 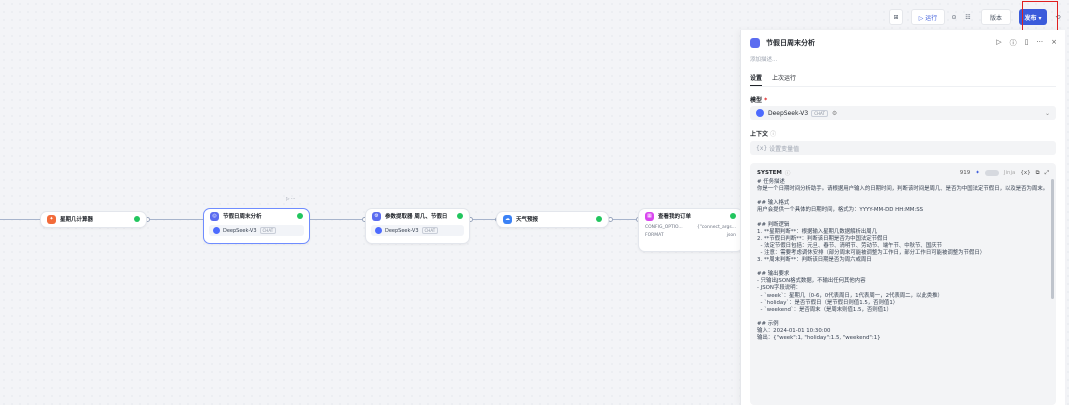 What do you see at coordinates (1009, 173) in the screenshot?
I see `jinja-label: Jinja` at bounding box center [1009, 173].